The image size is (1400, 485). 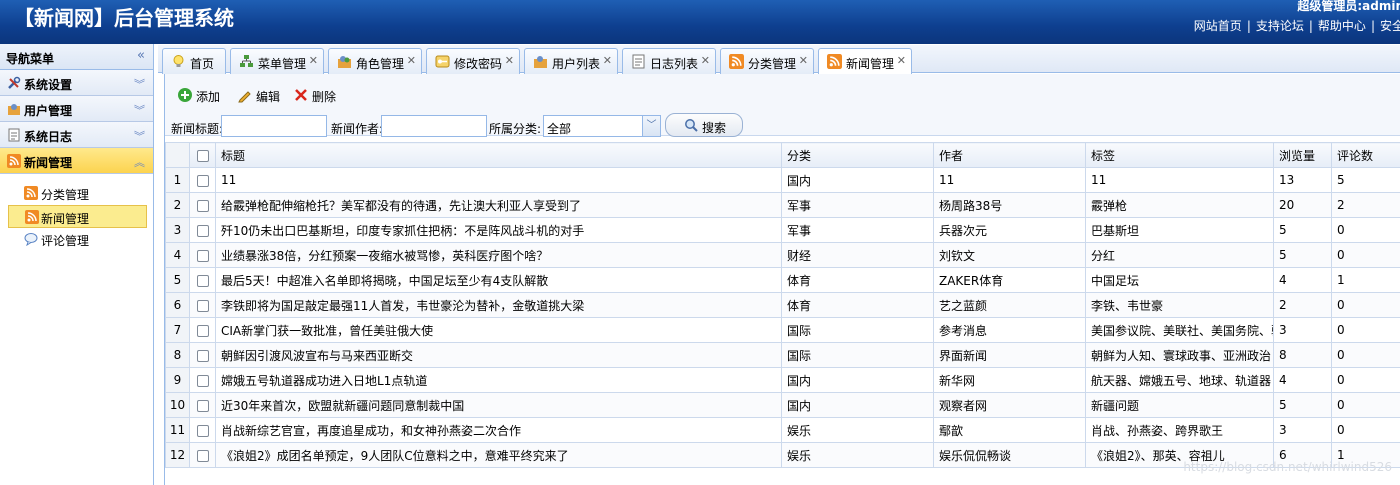 I want to click on link-home: 网站首页, so click(x=1218, y=26).